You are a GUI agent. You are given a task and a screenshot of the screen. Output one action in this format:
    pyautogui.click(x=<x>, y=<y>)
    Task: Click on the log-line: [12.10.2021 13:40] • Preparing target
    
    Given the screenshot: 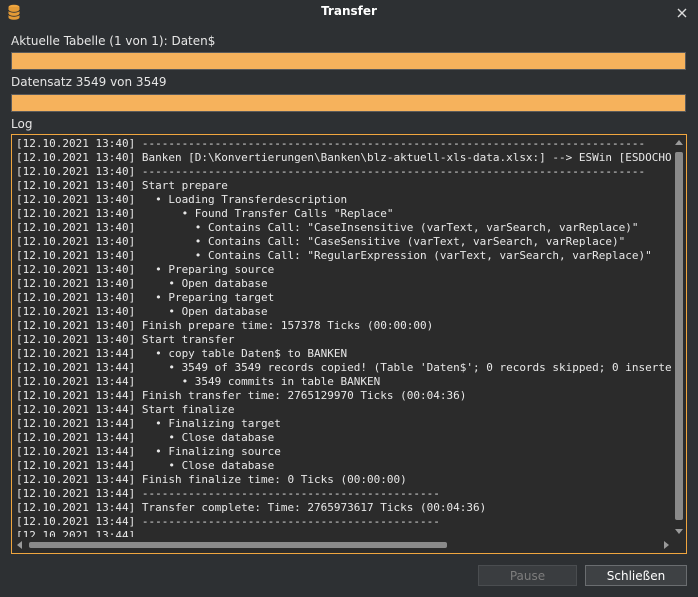 What is the action you would take?
    pyautogui.click(x=145, y=297)
    